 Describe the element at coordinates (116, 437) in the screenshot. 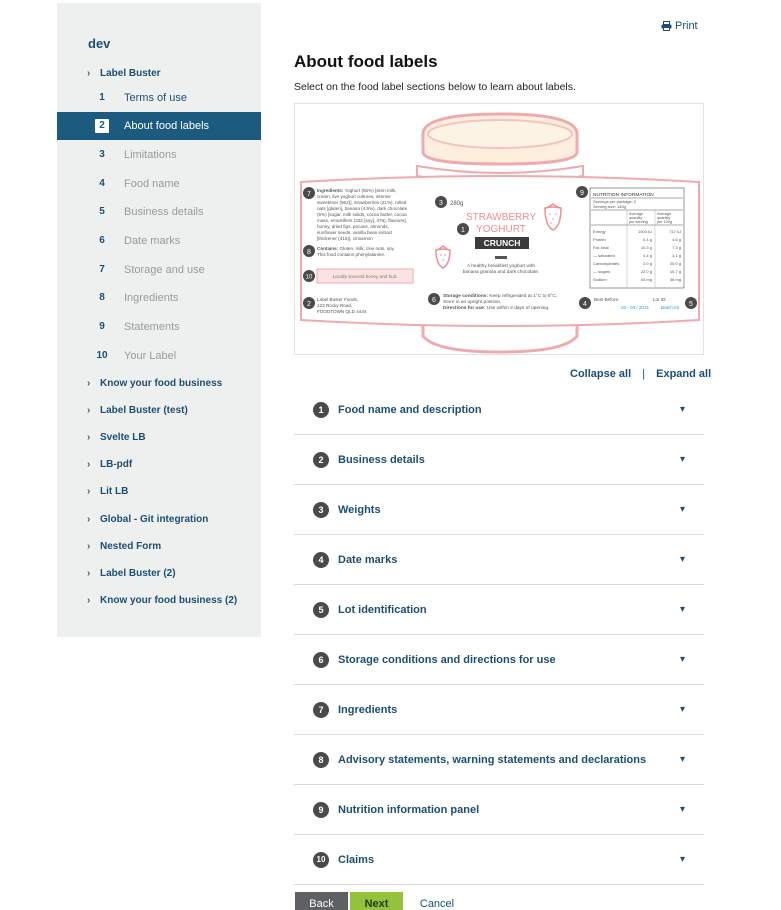

I see `sidebar-group-svelte-lb: › Svelte LB` at that location.